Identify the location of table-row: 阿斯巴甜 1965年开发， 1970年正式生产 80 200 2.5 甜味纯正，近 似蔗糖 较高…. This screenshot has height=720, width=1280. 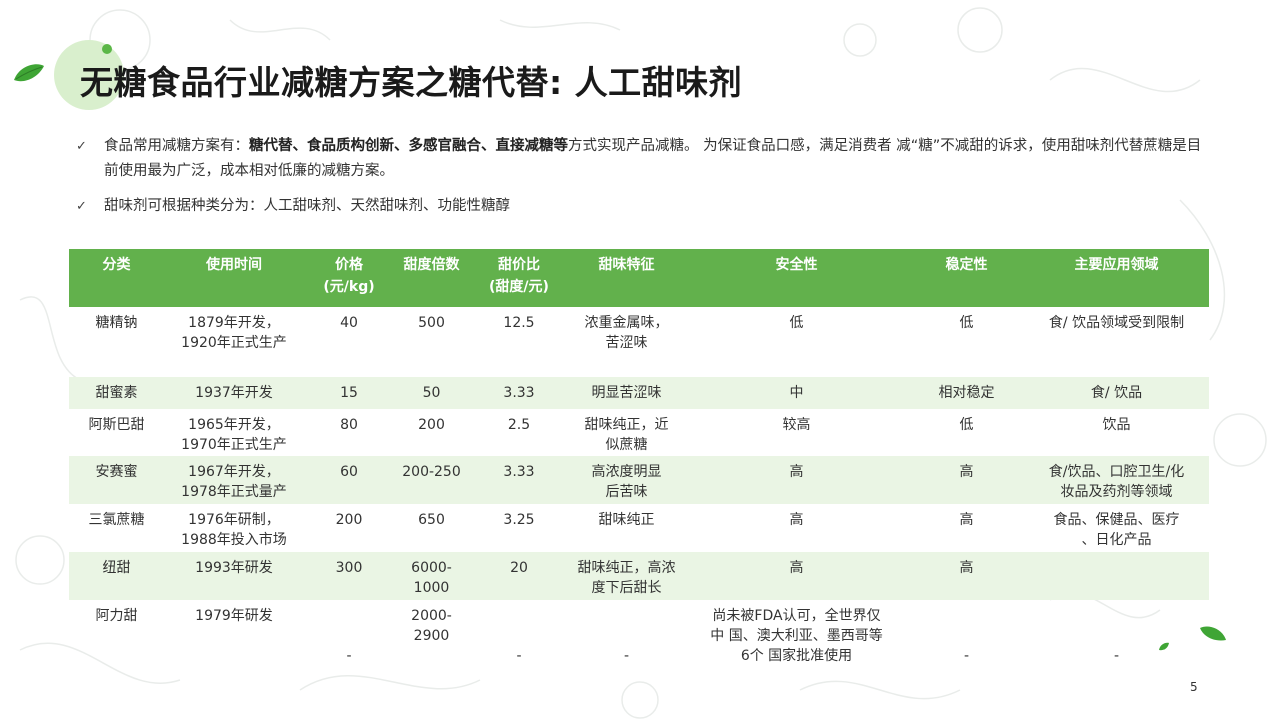
(639, 432).